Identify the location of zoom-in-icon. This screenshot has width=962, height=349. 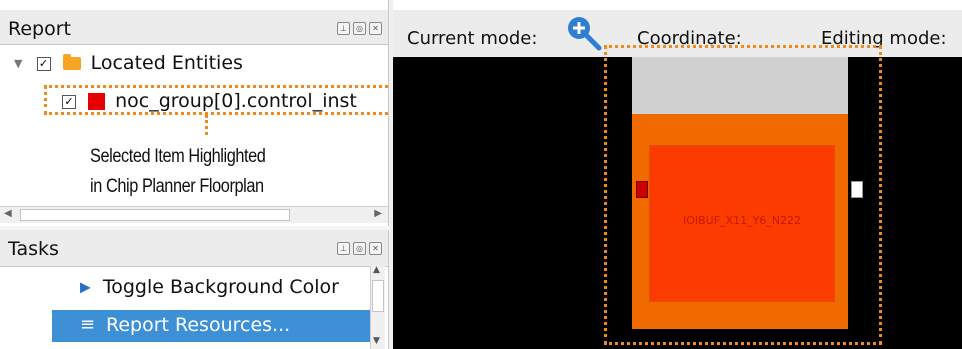
(585, 34).